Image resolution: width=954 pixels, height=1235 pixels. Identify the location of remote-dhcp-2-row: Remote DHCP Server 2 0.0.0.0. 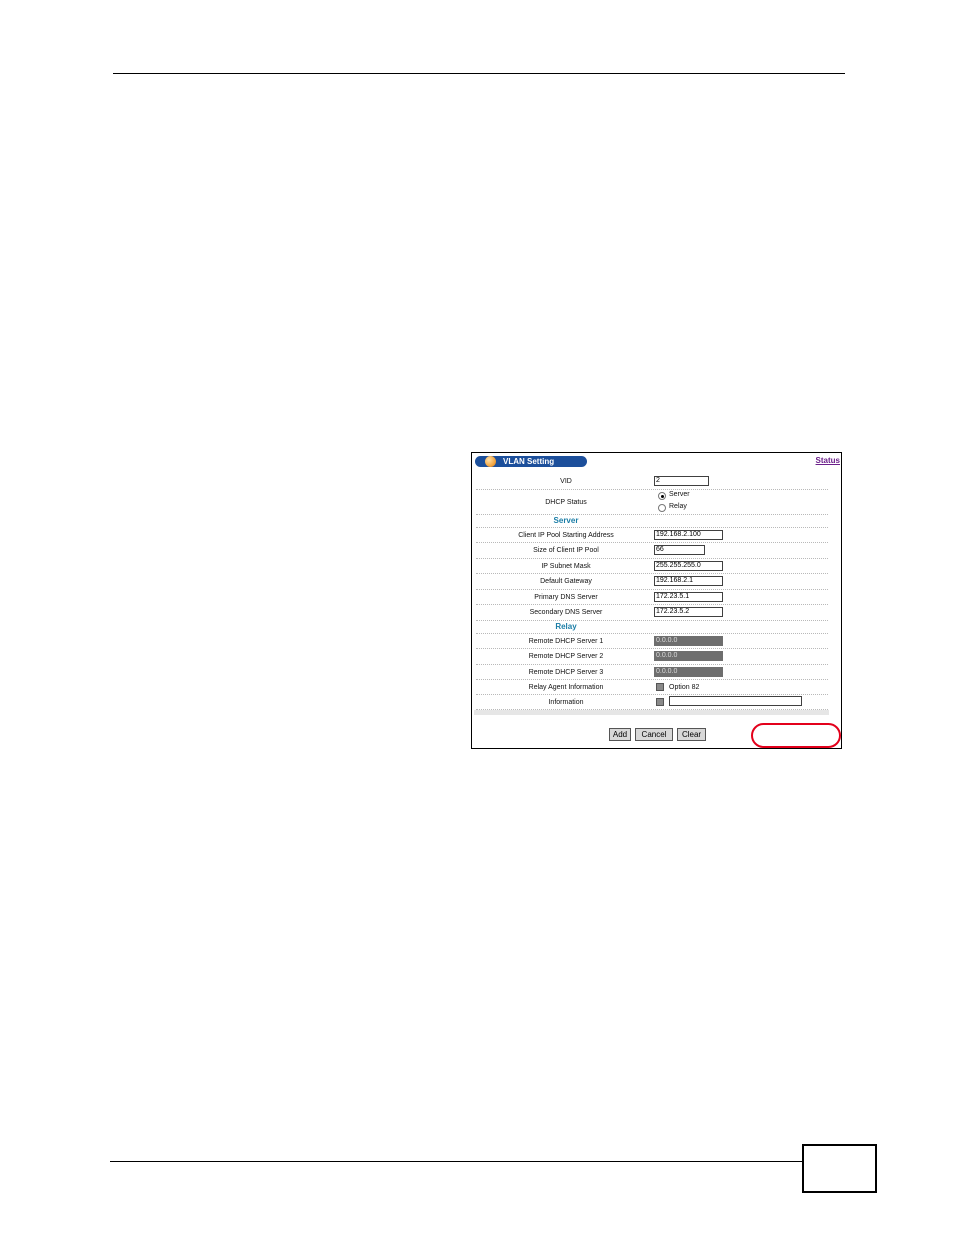
(652, 657).